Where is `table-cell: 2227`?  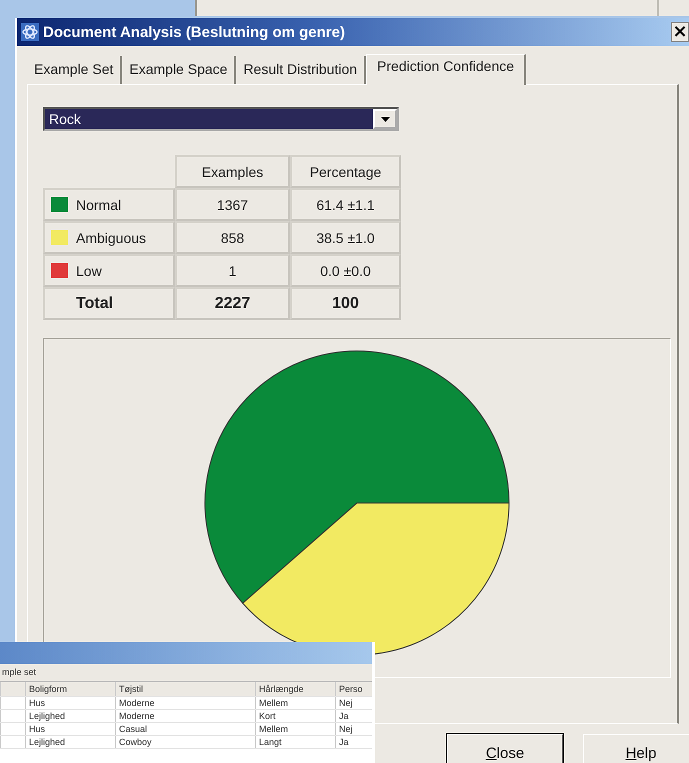 table-cell: 2227 is located at coordinates (232, 303).